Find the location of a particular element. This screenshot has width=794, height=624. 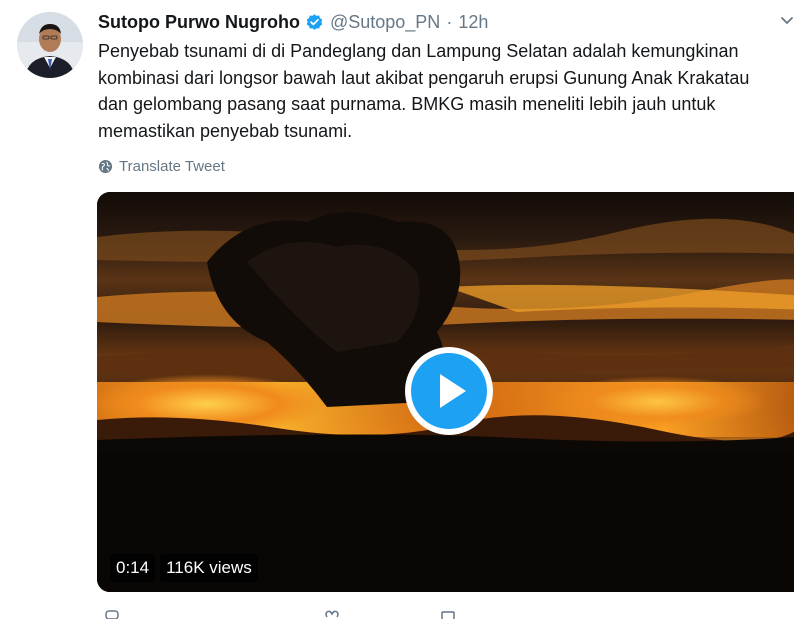

author-avatar is located at coordinates (50, 45).